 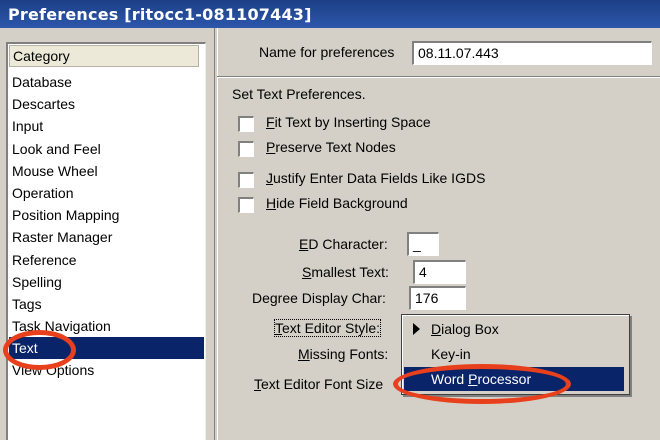 What do you see at coordinates (106, 304) in the screenshot?
I see `category-item-tags: Tags` at bounding box center [106, 304].